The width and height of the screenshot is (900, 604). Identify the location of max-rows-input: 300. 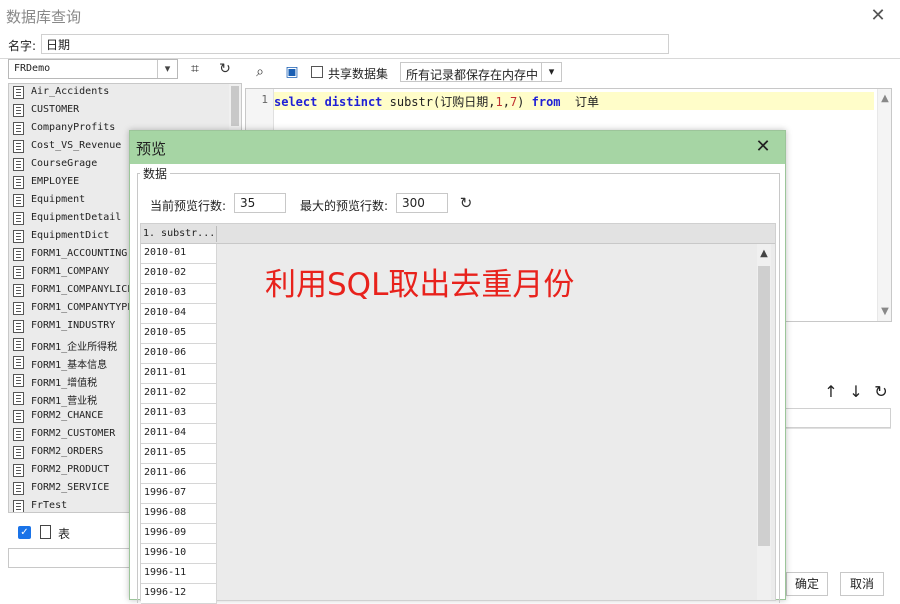
(422, 203).